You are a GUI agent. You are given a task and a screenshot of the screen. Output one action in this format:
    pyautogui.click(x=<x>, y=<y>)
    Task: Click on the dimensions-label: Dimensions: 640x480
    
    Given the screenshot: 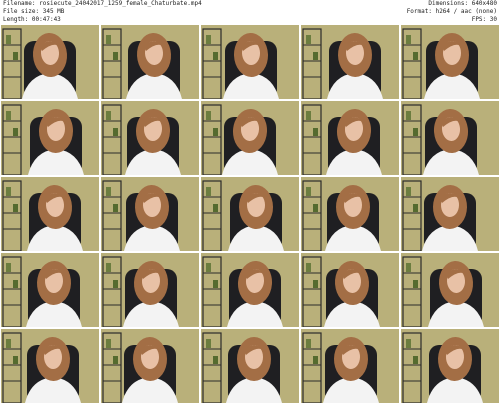 What is the action you would take?
    pyautogui.click(x=462, y=3)
    